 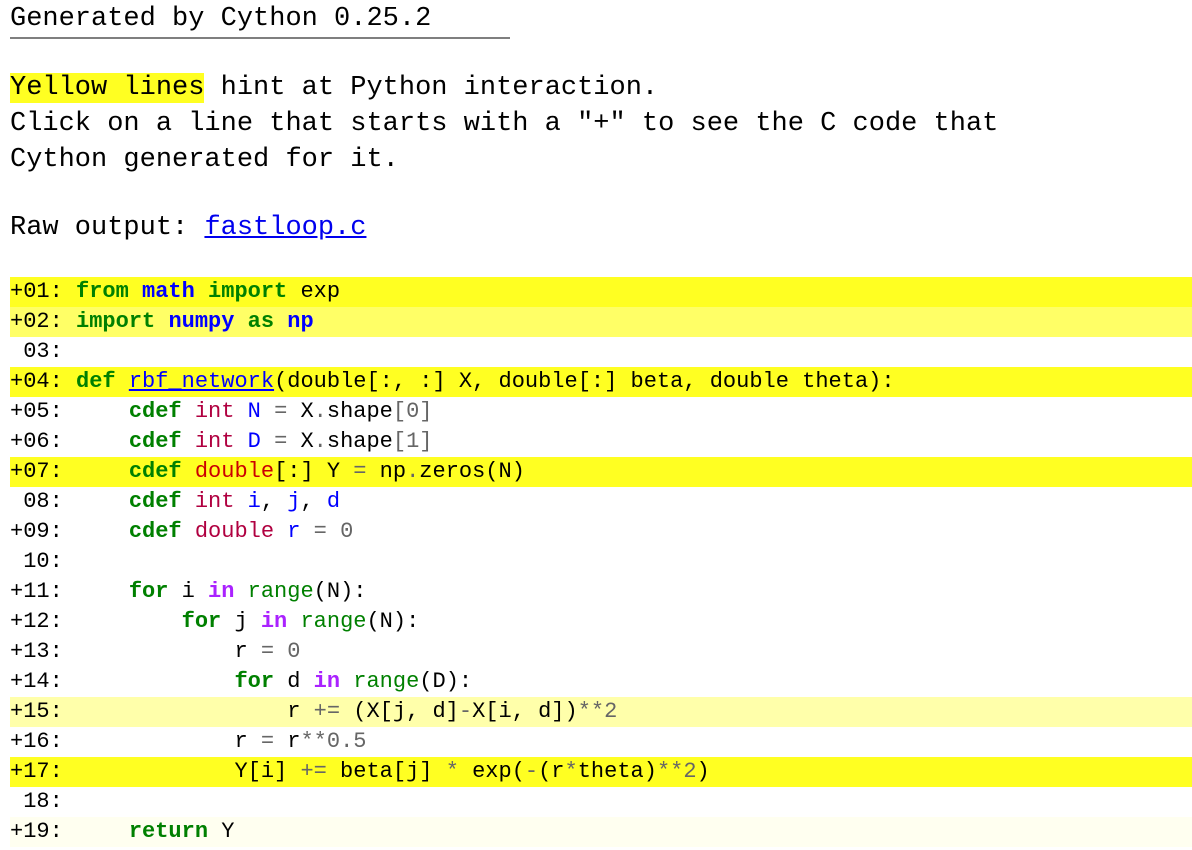 I want to click on line-number: +14:, so click(x=36, y=681).